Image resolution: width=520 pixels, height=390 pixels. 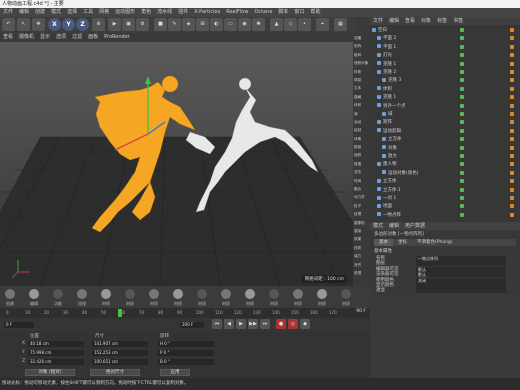 I want to click on palette-item-1: 矩阵, so click(x=361, y=48).